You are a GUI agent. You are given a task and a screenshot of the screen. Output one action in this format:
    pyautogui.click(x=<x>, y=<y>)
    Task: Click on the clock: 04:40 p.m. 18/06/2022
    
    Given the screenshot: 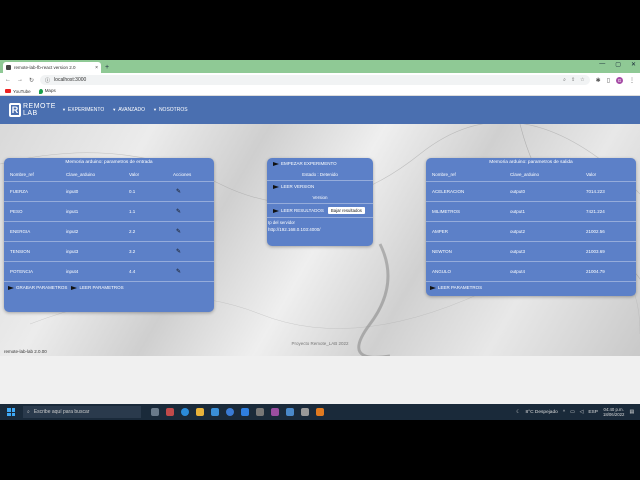 What is the action you would take?
    pyautogui.click(x=614, y=412)
    